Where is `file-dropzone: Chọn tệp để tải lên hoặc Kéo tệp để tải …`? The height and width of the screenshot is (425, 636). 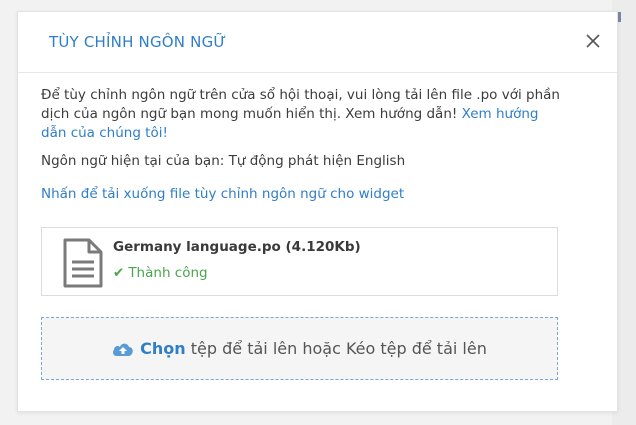 file-dropzone: Chọn tệp để tải lên hoặc Kéo tệp để tải … is located at coordinates (299, 348).